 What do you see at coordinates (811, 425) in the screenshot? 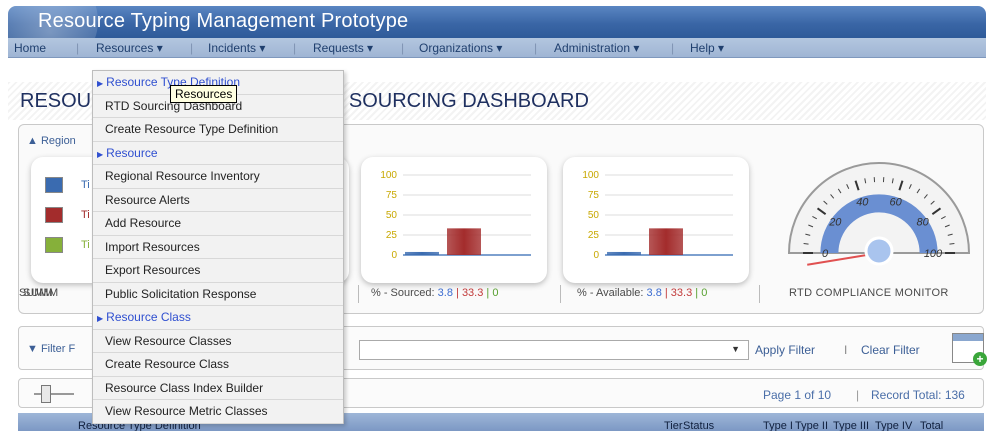
I see `column-header-type2: Type II` at bounding box center [811, 425].